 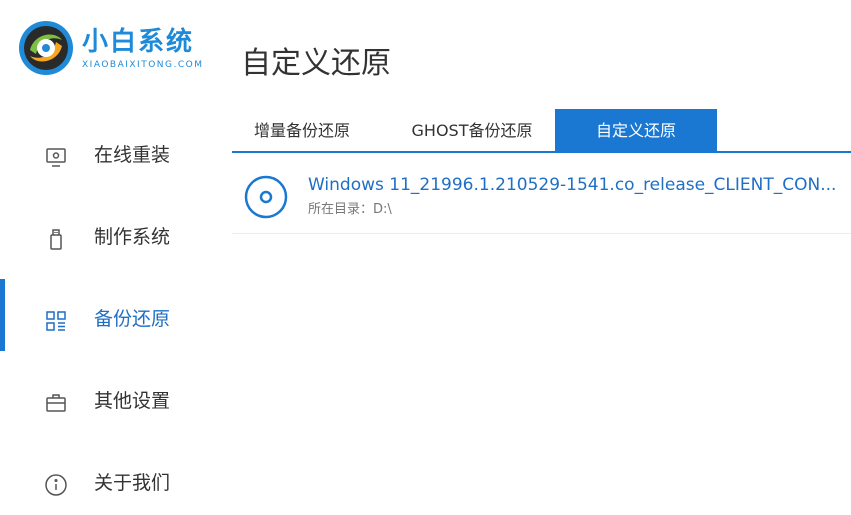 I want to click on sidebar-item-backup-restore: 备份还原, so click(x=116, y=320).